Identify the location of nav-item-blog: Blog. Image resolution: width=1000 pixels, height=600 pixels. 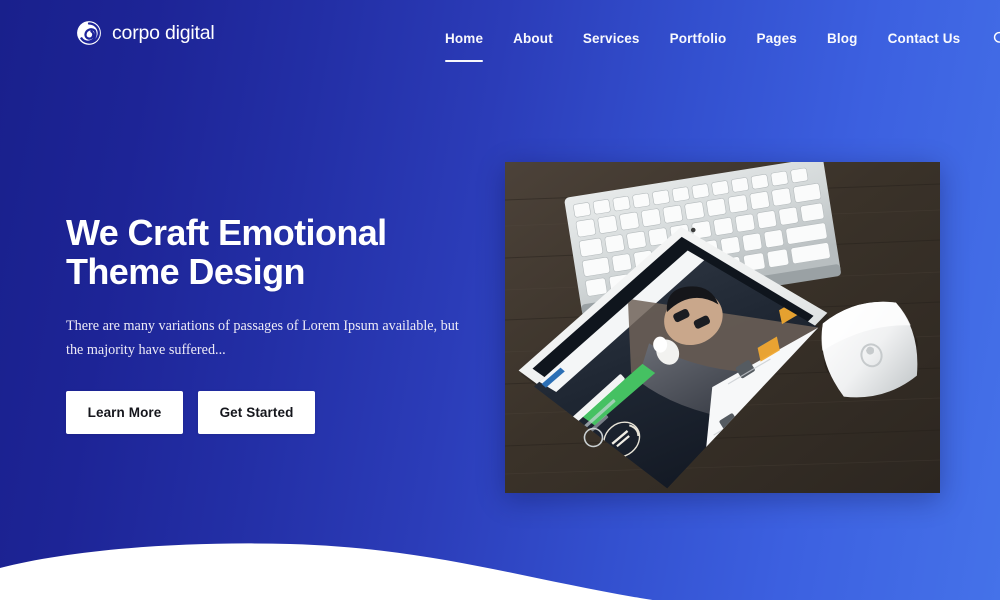
(842, 38).